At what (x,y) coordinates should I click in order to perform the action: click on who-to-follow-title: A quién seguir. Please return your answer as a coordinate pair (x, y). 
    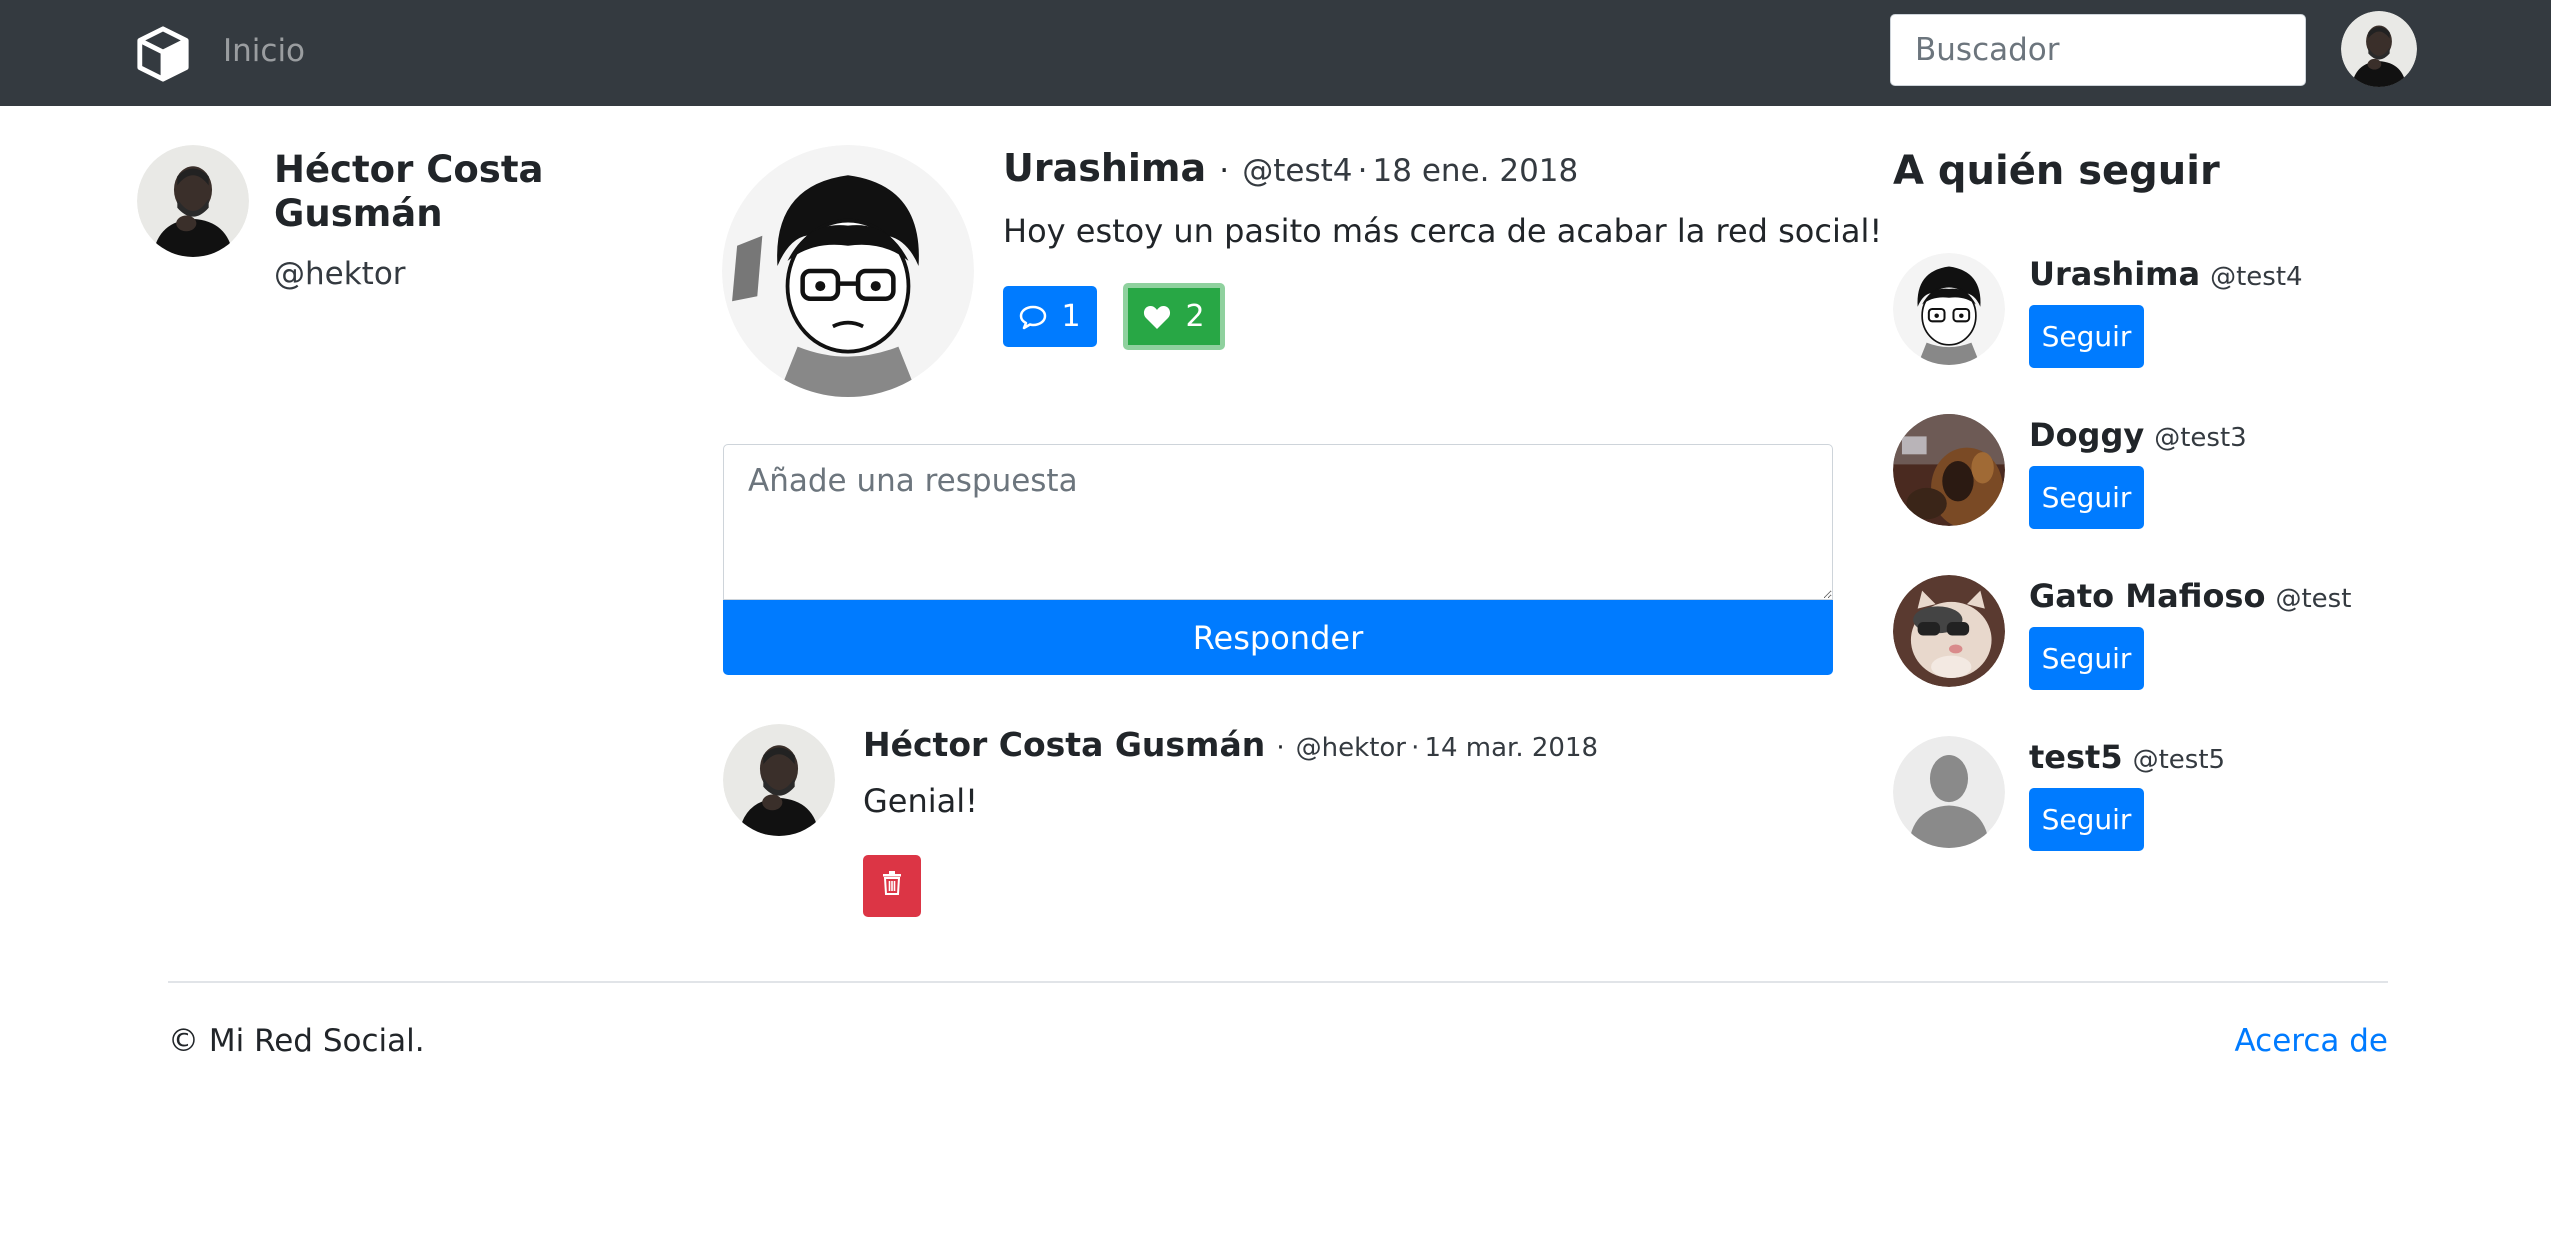
    Looking at the image, I should click on (2056, 171).